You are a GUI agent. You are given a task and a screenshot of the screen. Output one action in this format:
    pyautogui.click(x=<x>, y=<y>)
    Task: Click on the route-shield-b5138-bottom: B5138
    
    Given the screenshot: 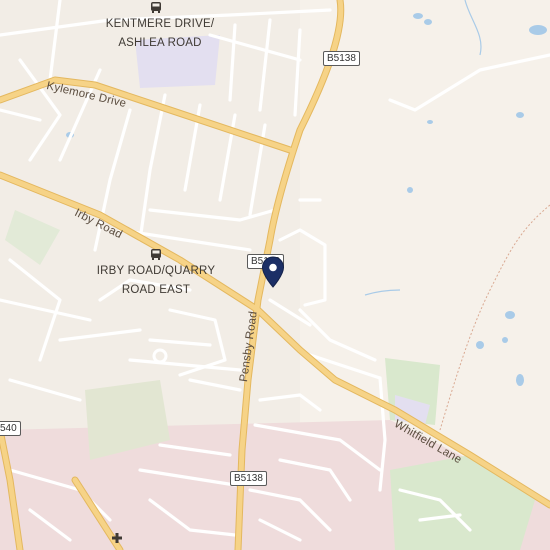 What is the action you would take?
    pyautogui.click(x=248, y=478)
    